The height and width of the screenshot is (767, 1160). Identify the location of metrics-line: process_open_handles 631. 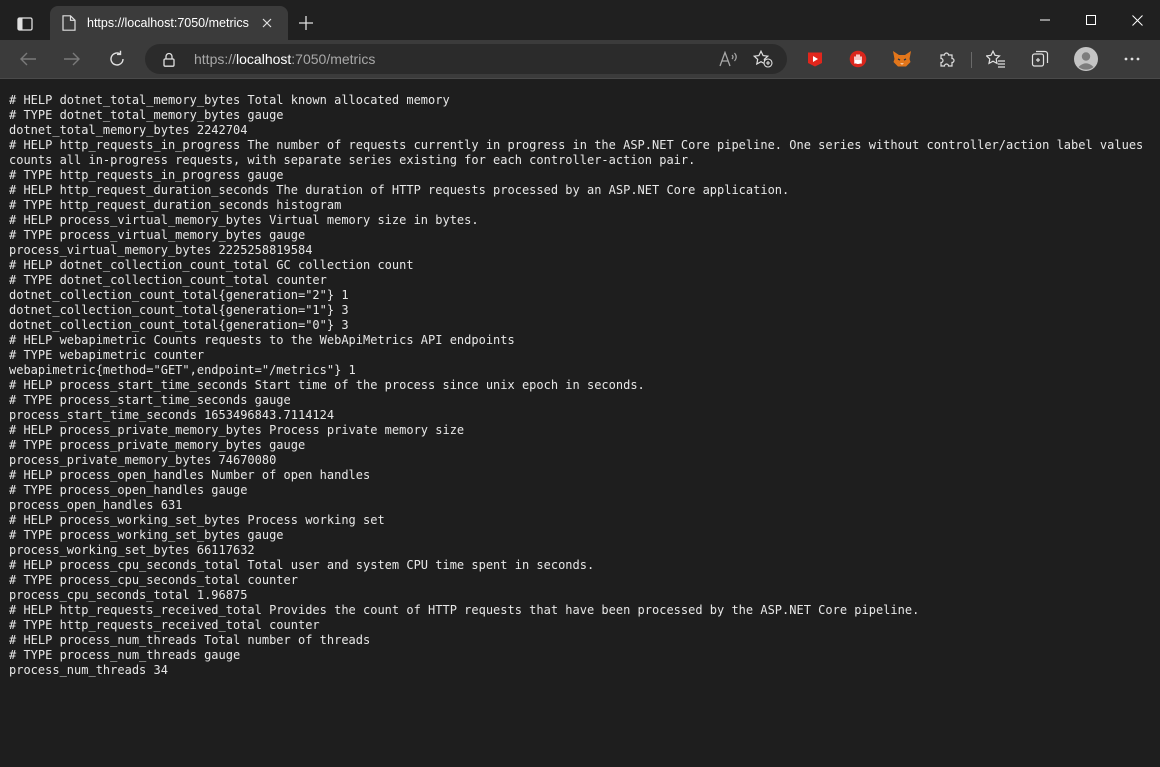
(96, 505).